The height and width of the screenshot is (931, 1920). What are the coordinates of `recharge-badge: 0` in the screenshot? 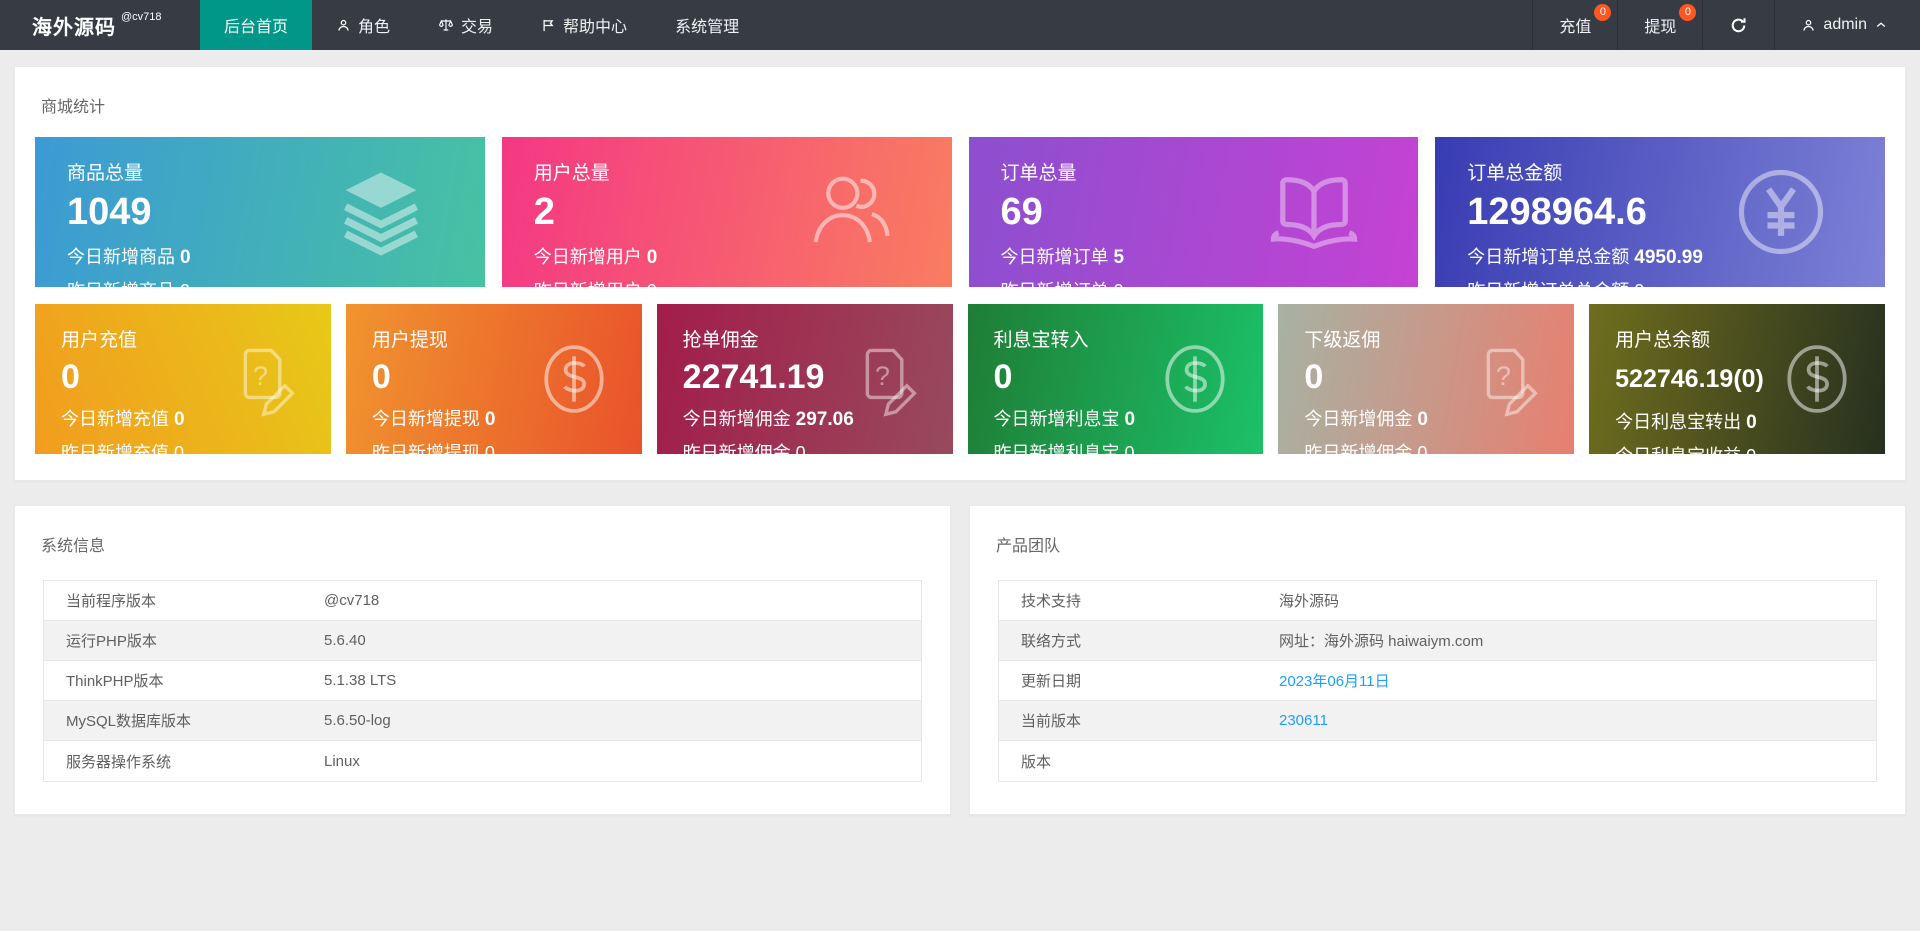 It's located at (1603, 12).